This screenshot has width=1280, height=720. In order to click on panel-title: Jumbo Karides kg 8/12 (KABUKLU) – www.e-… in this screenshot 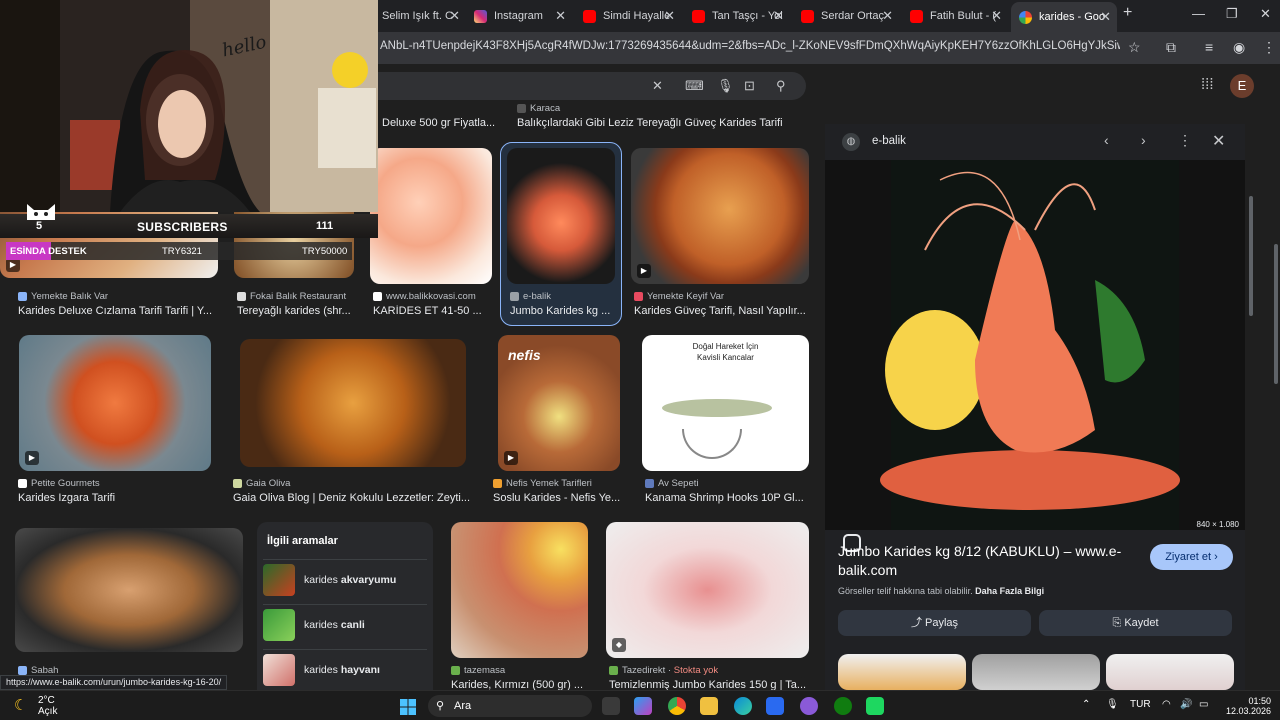, I will do `click(983, 561)`.